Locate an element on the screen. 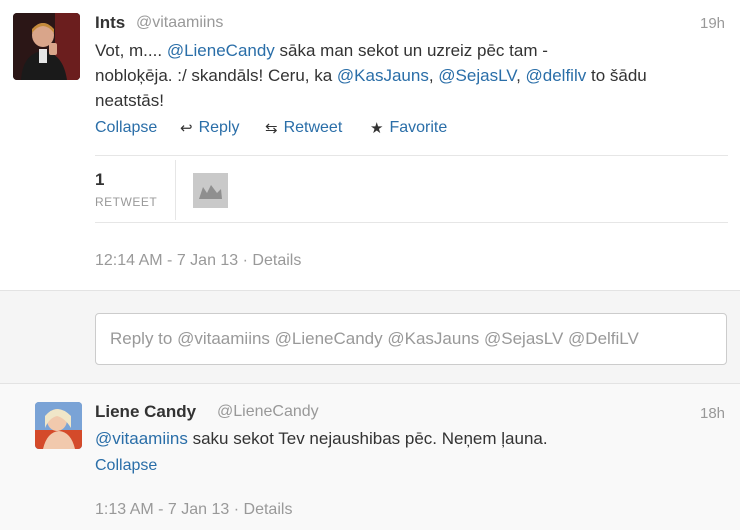 Image resolution: width=740 pixels, height=530 pixels. tweet-timestamp-row: 1:13 AM - 7 Jan 13 · Details is located at coordinates (193, 510).